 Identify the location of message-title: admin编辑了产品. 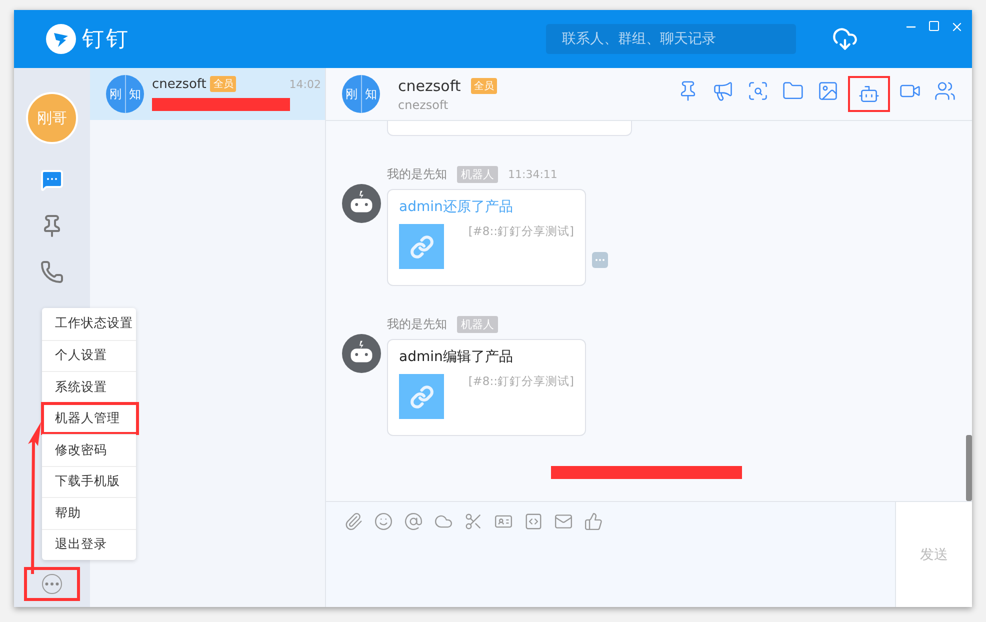
(456, 357).